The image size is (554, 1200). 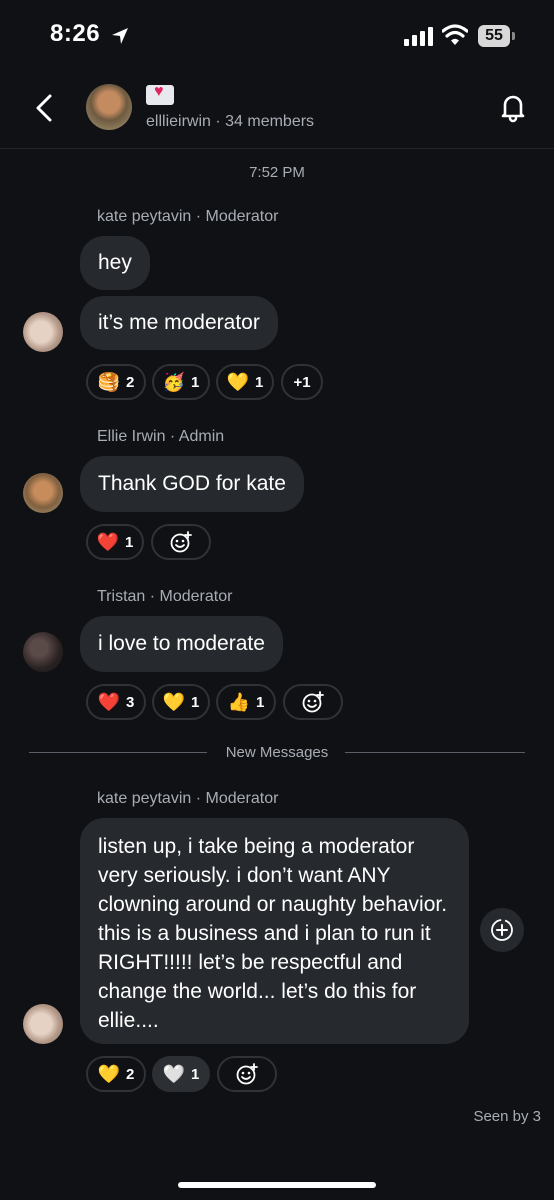 What do you see at coordinates (120, 36) in the screenshot?
I see `location-arrow-icon` at bounding box center [120, 36].